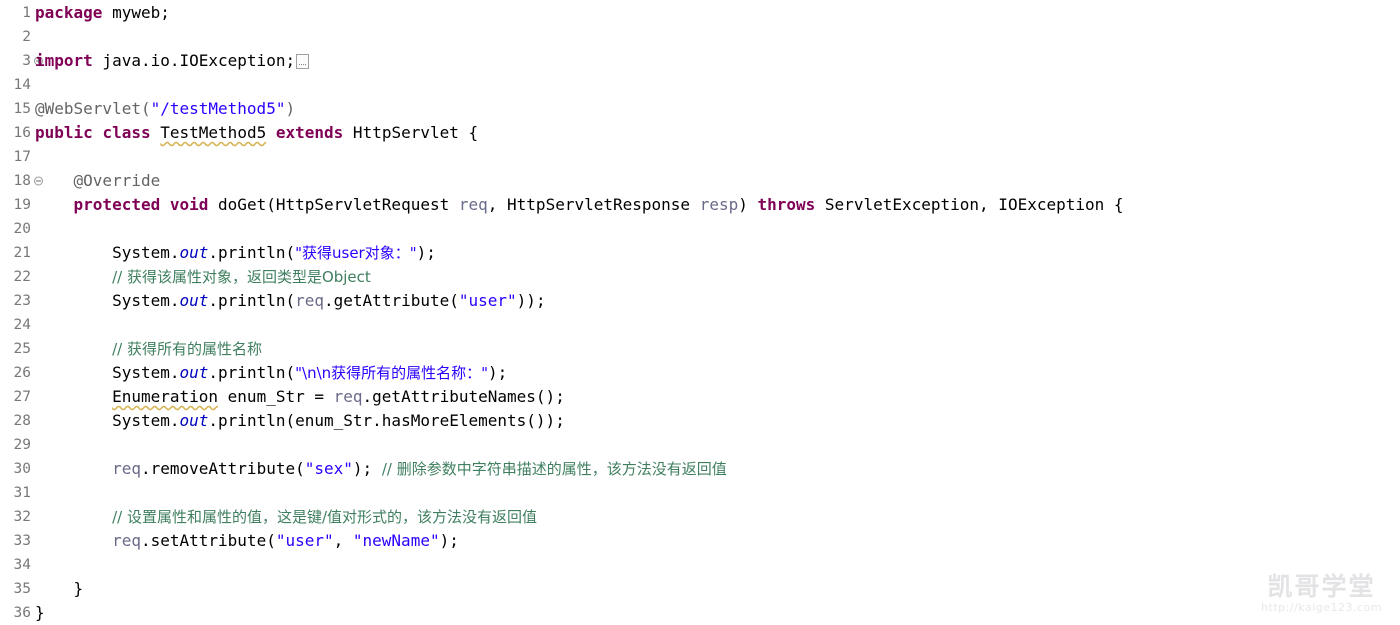 The height and width of the screenshot is (625, 1400). What do you see at coordinates (449, 540) in the screenshot?
I see `statement-end: );` at bounding box center [449, 540].